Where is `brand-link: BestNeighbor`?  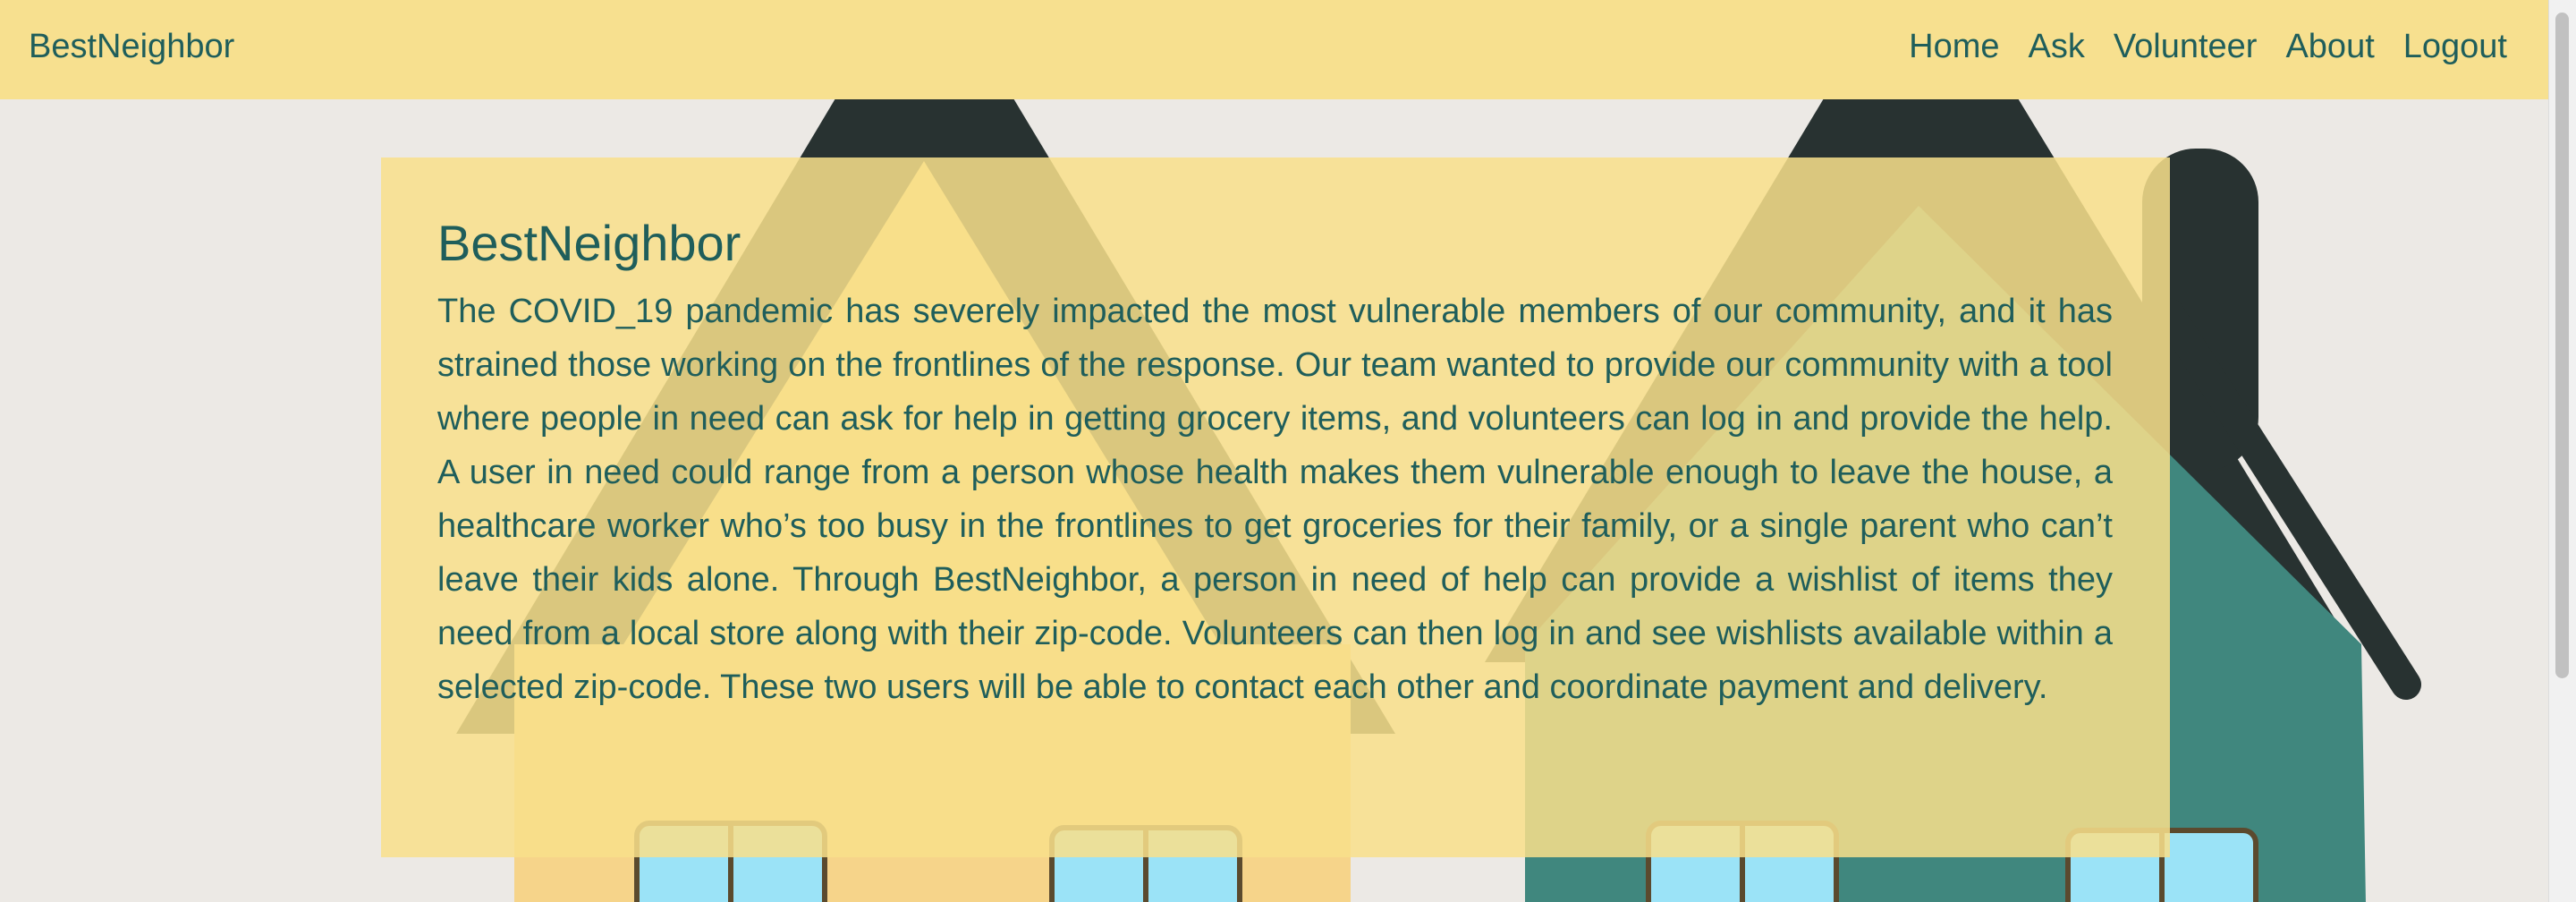 brand-link: BestNeighbor is located at coordinates (131, 46).